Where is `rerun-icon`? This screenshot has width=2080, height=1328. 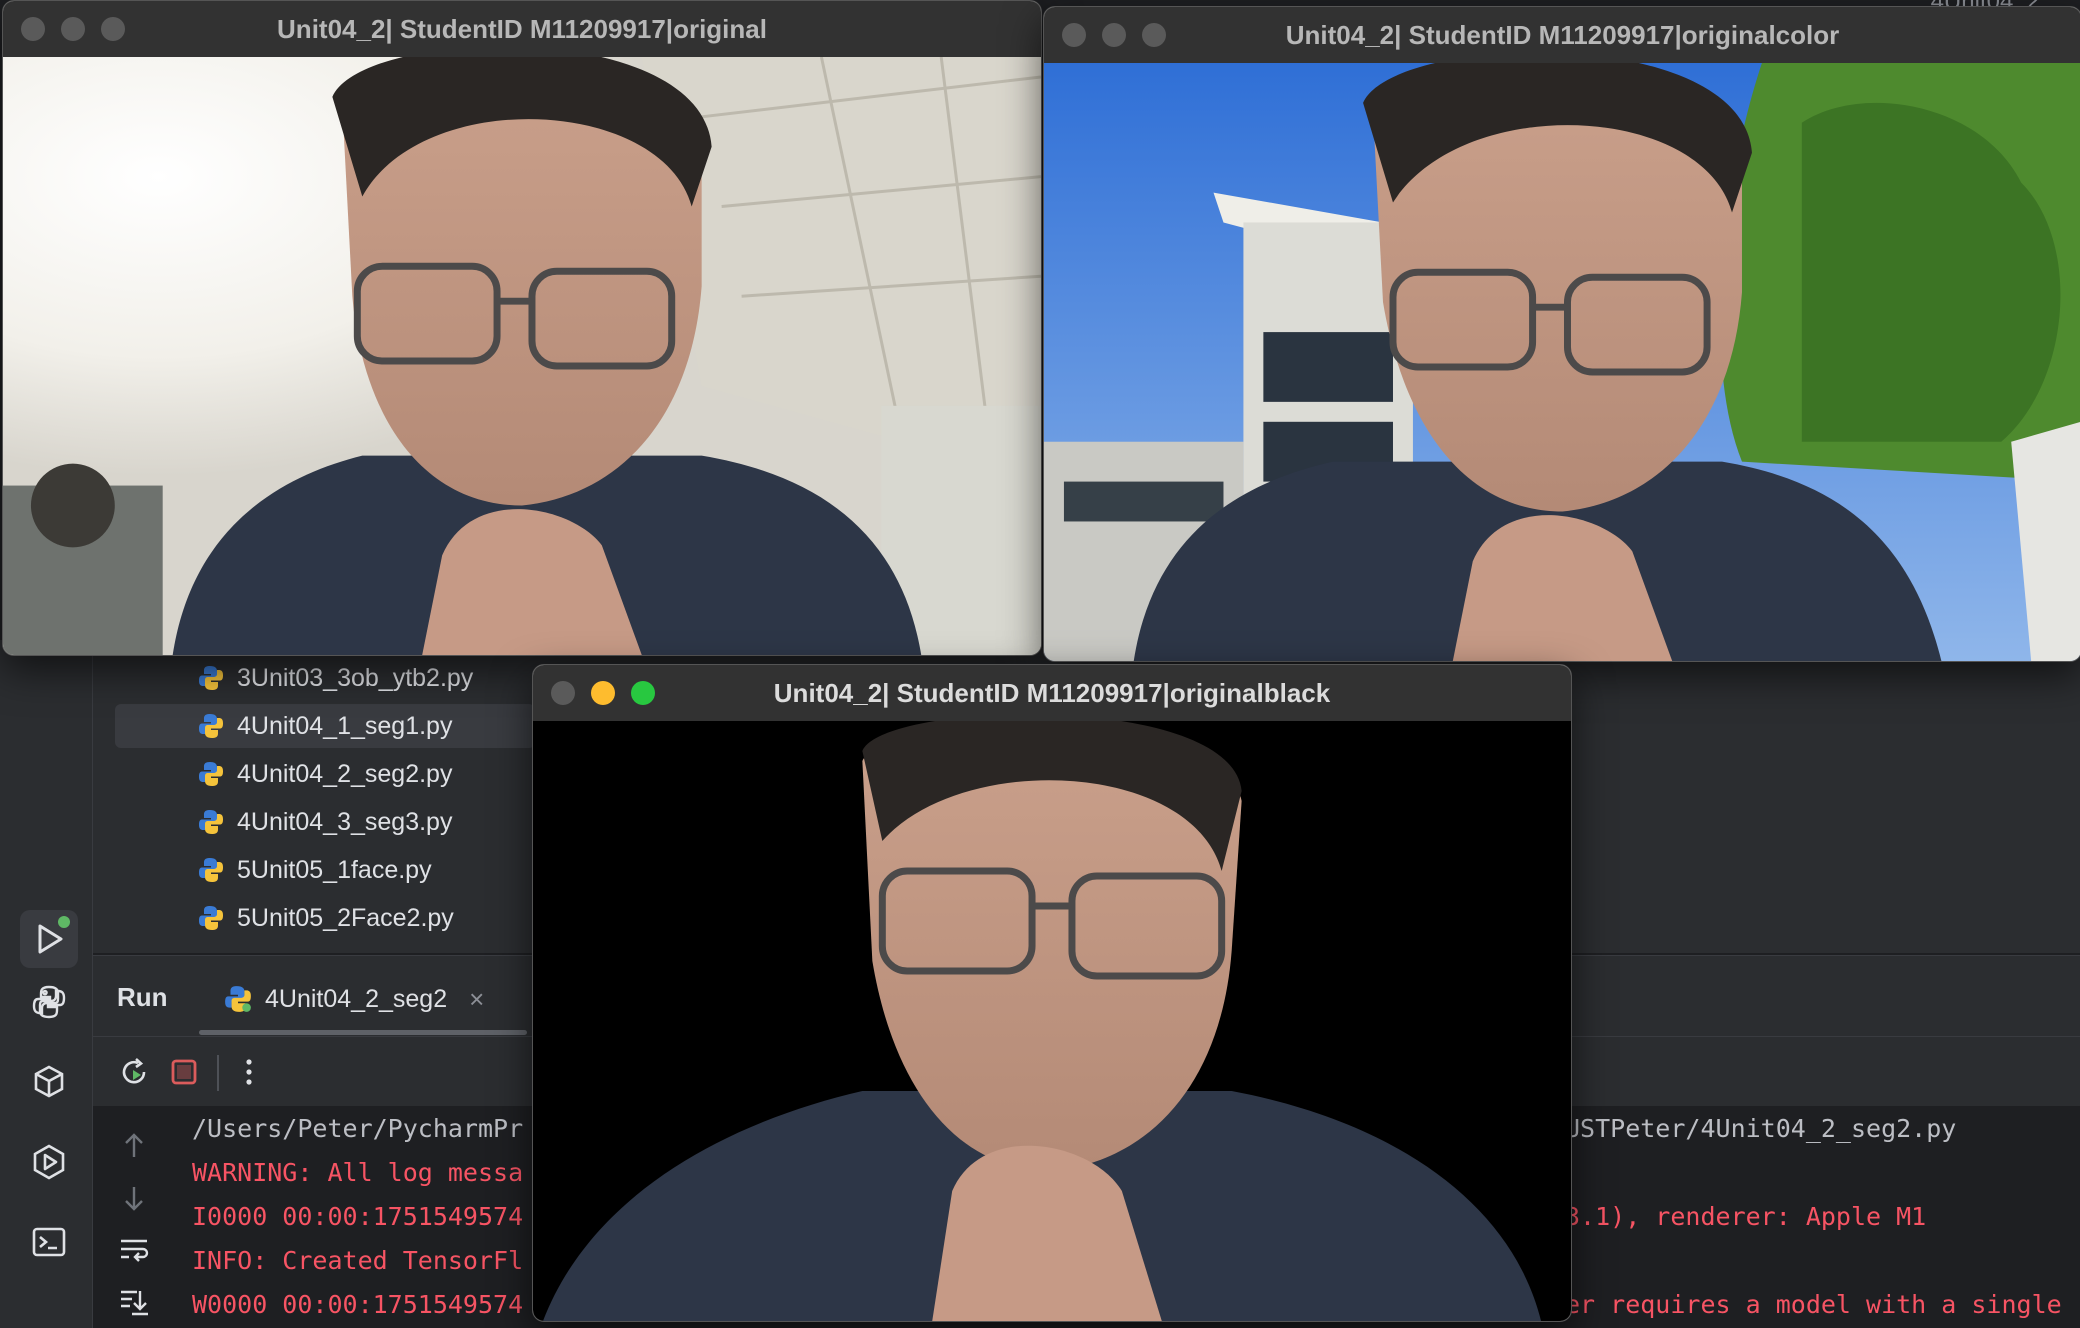 rerun-icon is located at coordinates (134, 1071).